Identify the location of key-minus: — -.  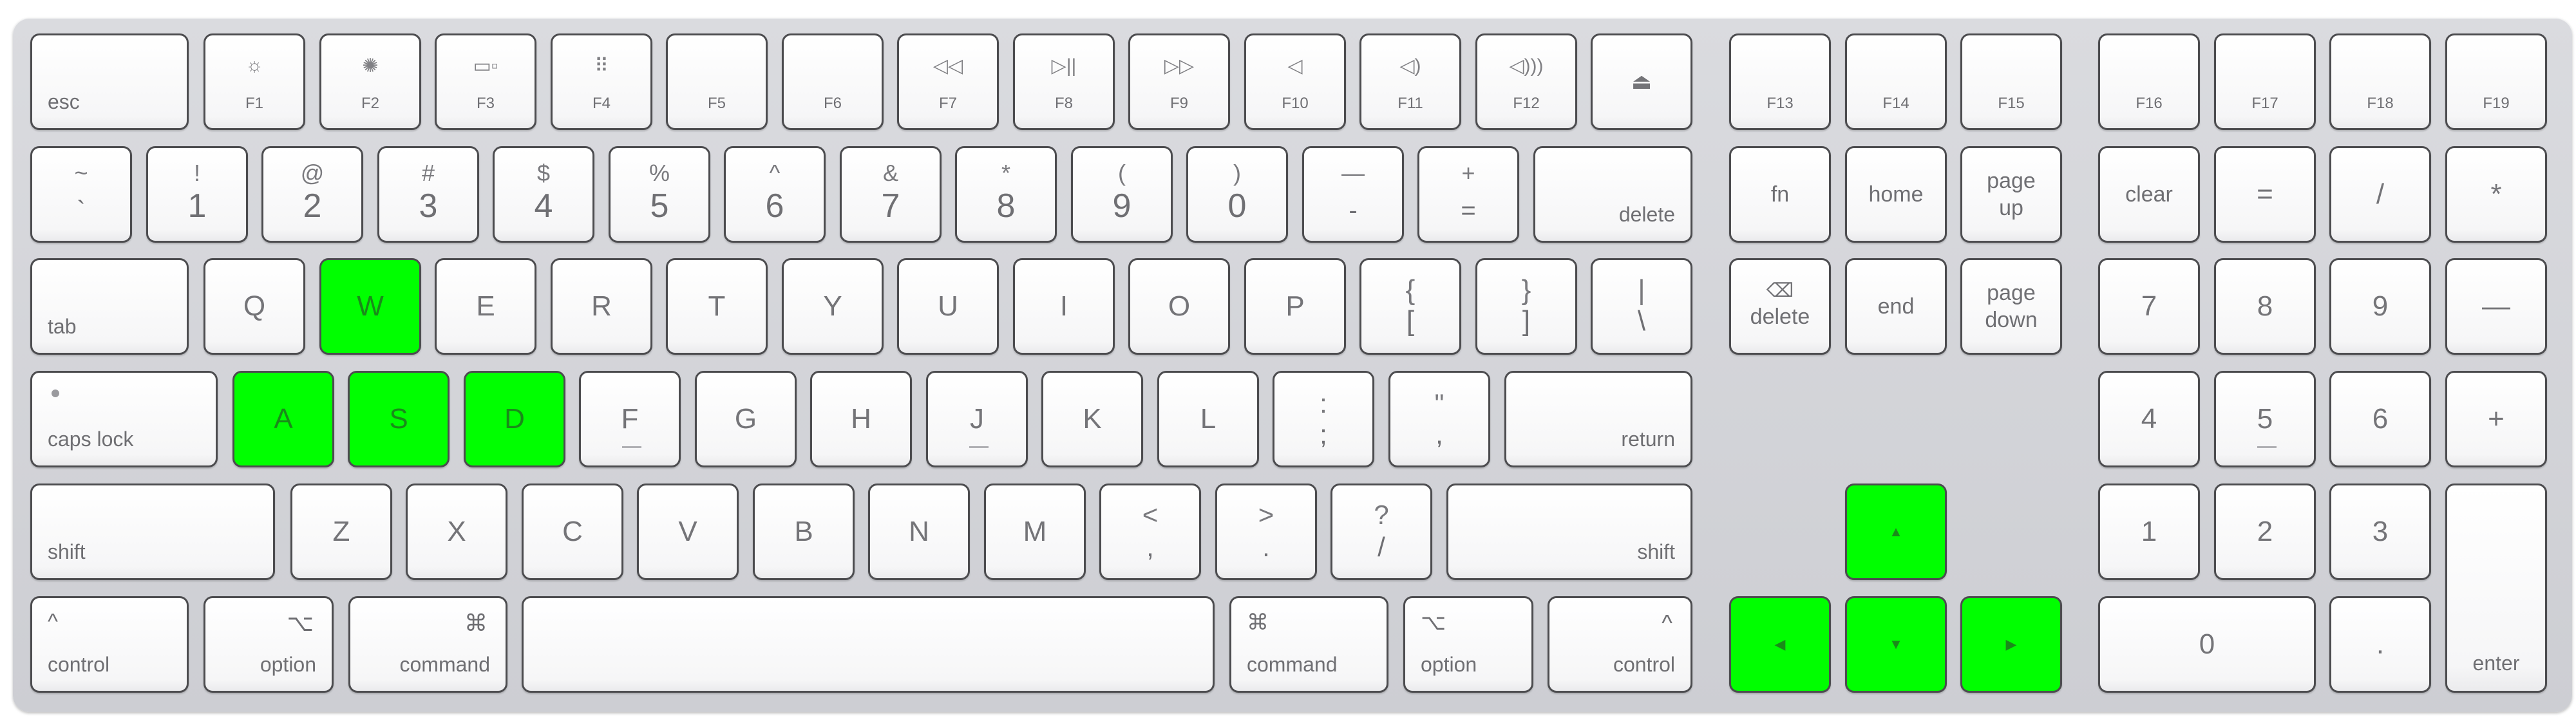
(1353, 194).